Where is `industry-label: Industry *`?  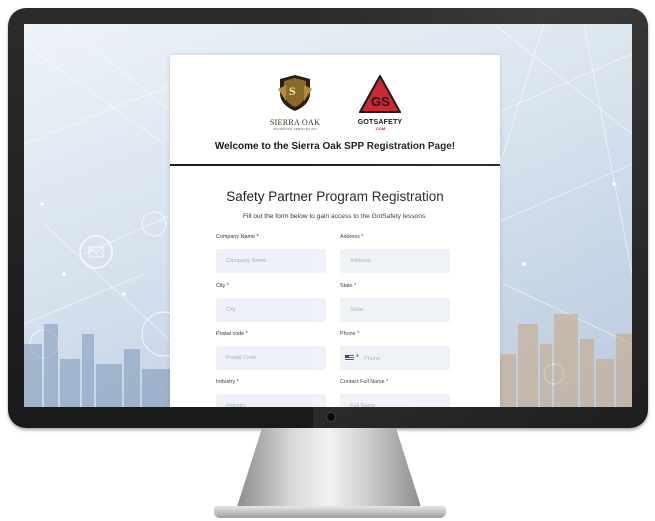 industry-label: Industry * is located at coordinates (227, 382).